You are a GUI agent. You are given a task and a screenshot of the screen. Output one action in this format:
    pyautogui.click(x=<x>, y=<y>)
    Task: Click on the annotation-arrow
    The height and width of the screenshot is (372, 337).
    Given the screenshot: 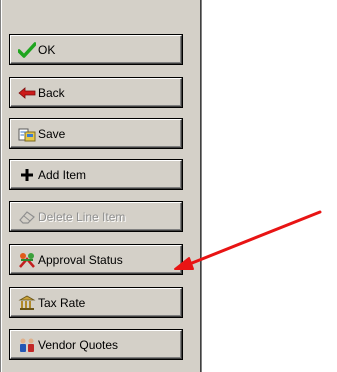 What is the action you would take?
    pyautogui.click(x=248, y=240)
    